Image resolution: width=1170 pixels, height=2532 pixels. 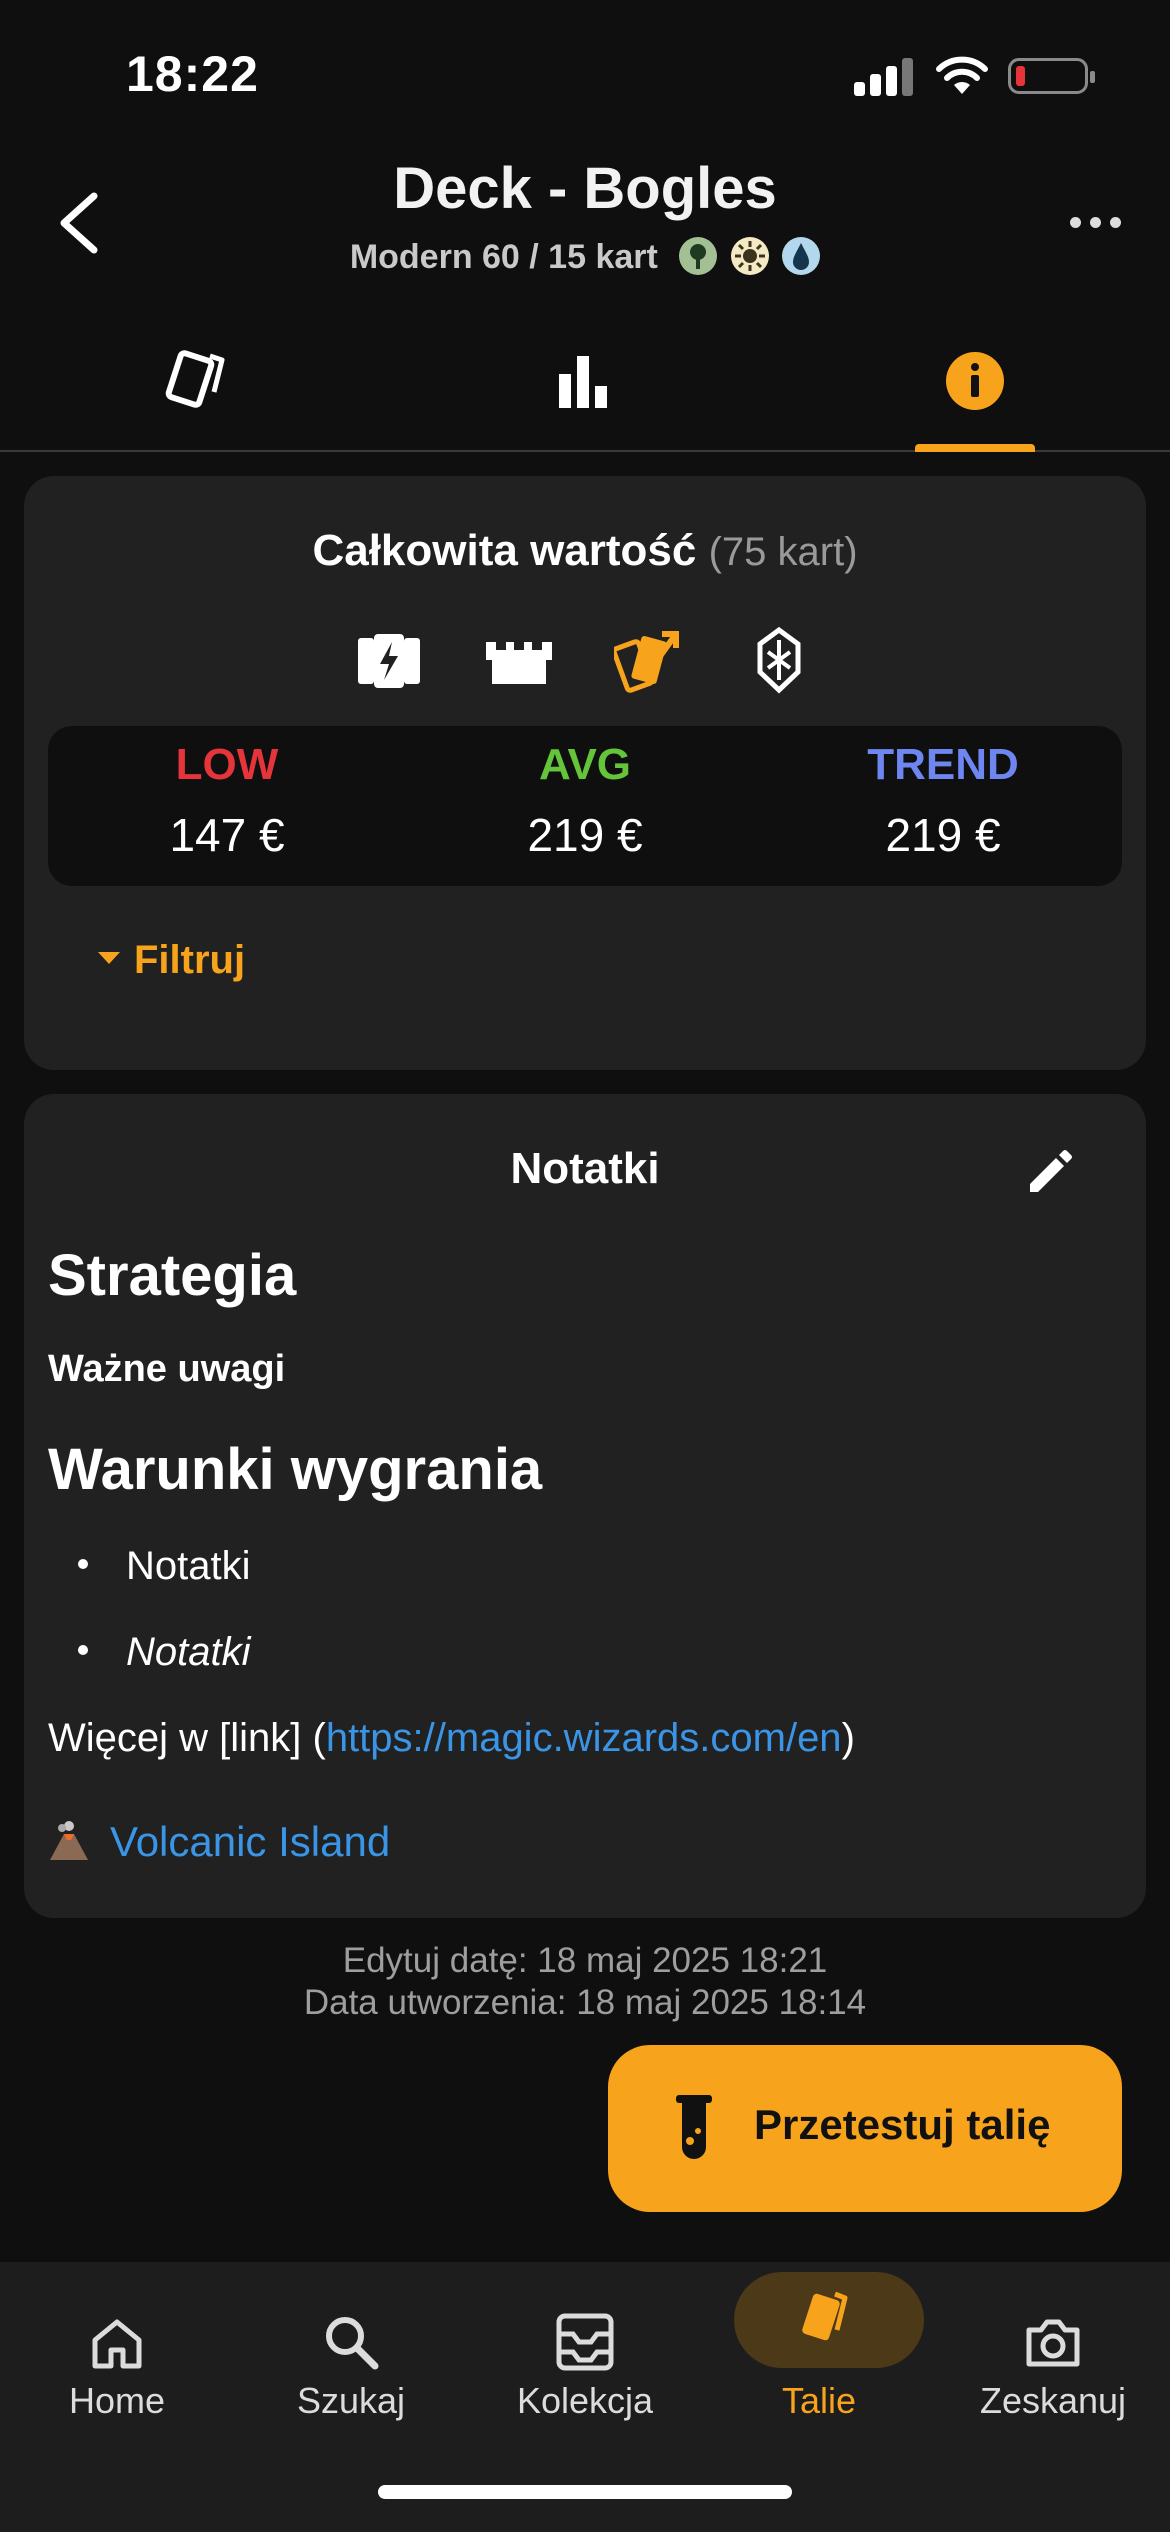 I want to click on tab-info, so click(x=975, y=381).